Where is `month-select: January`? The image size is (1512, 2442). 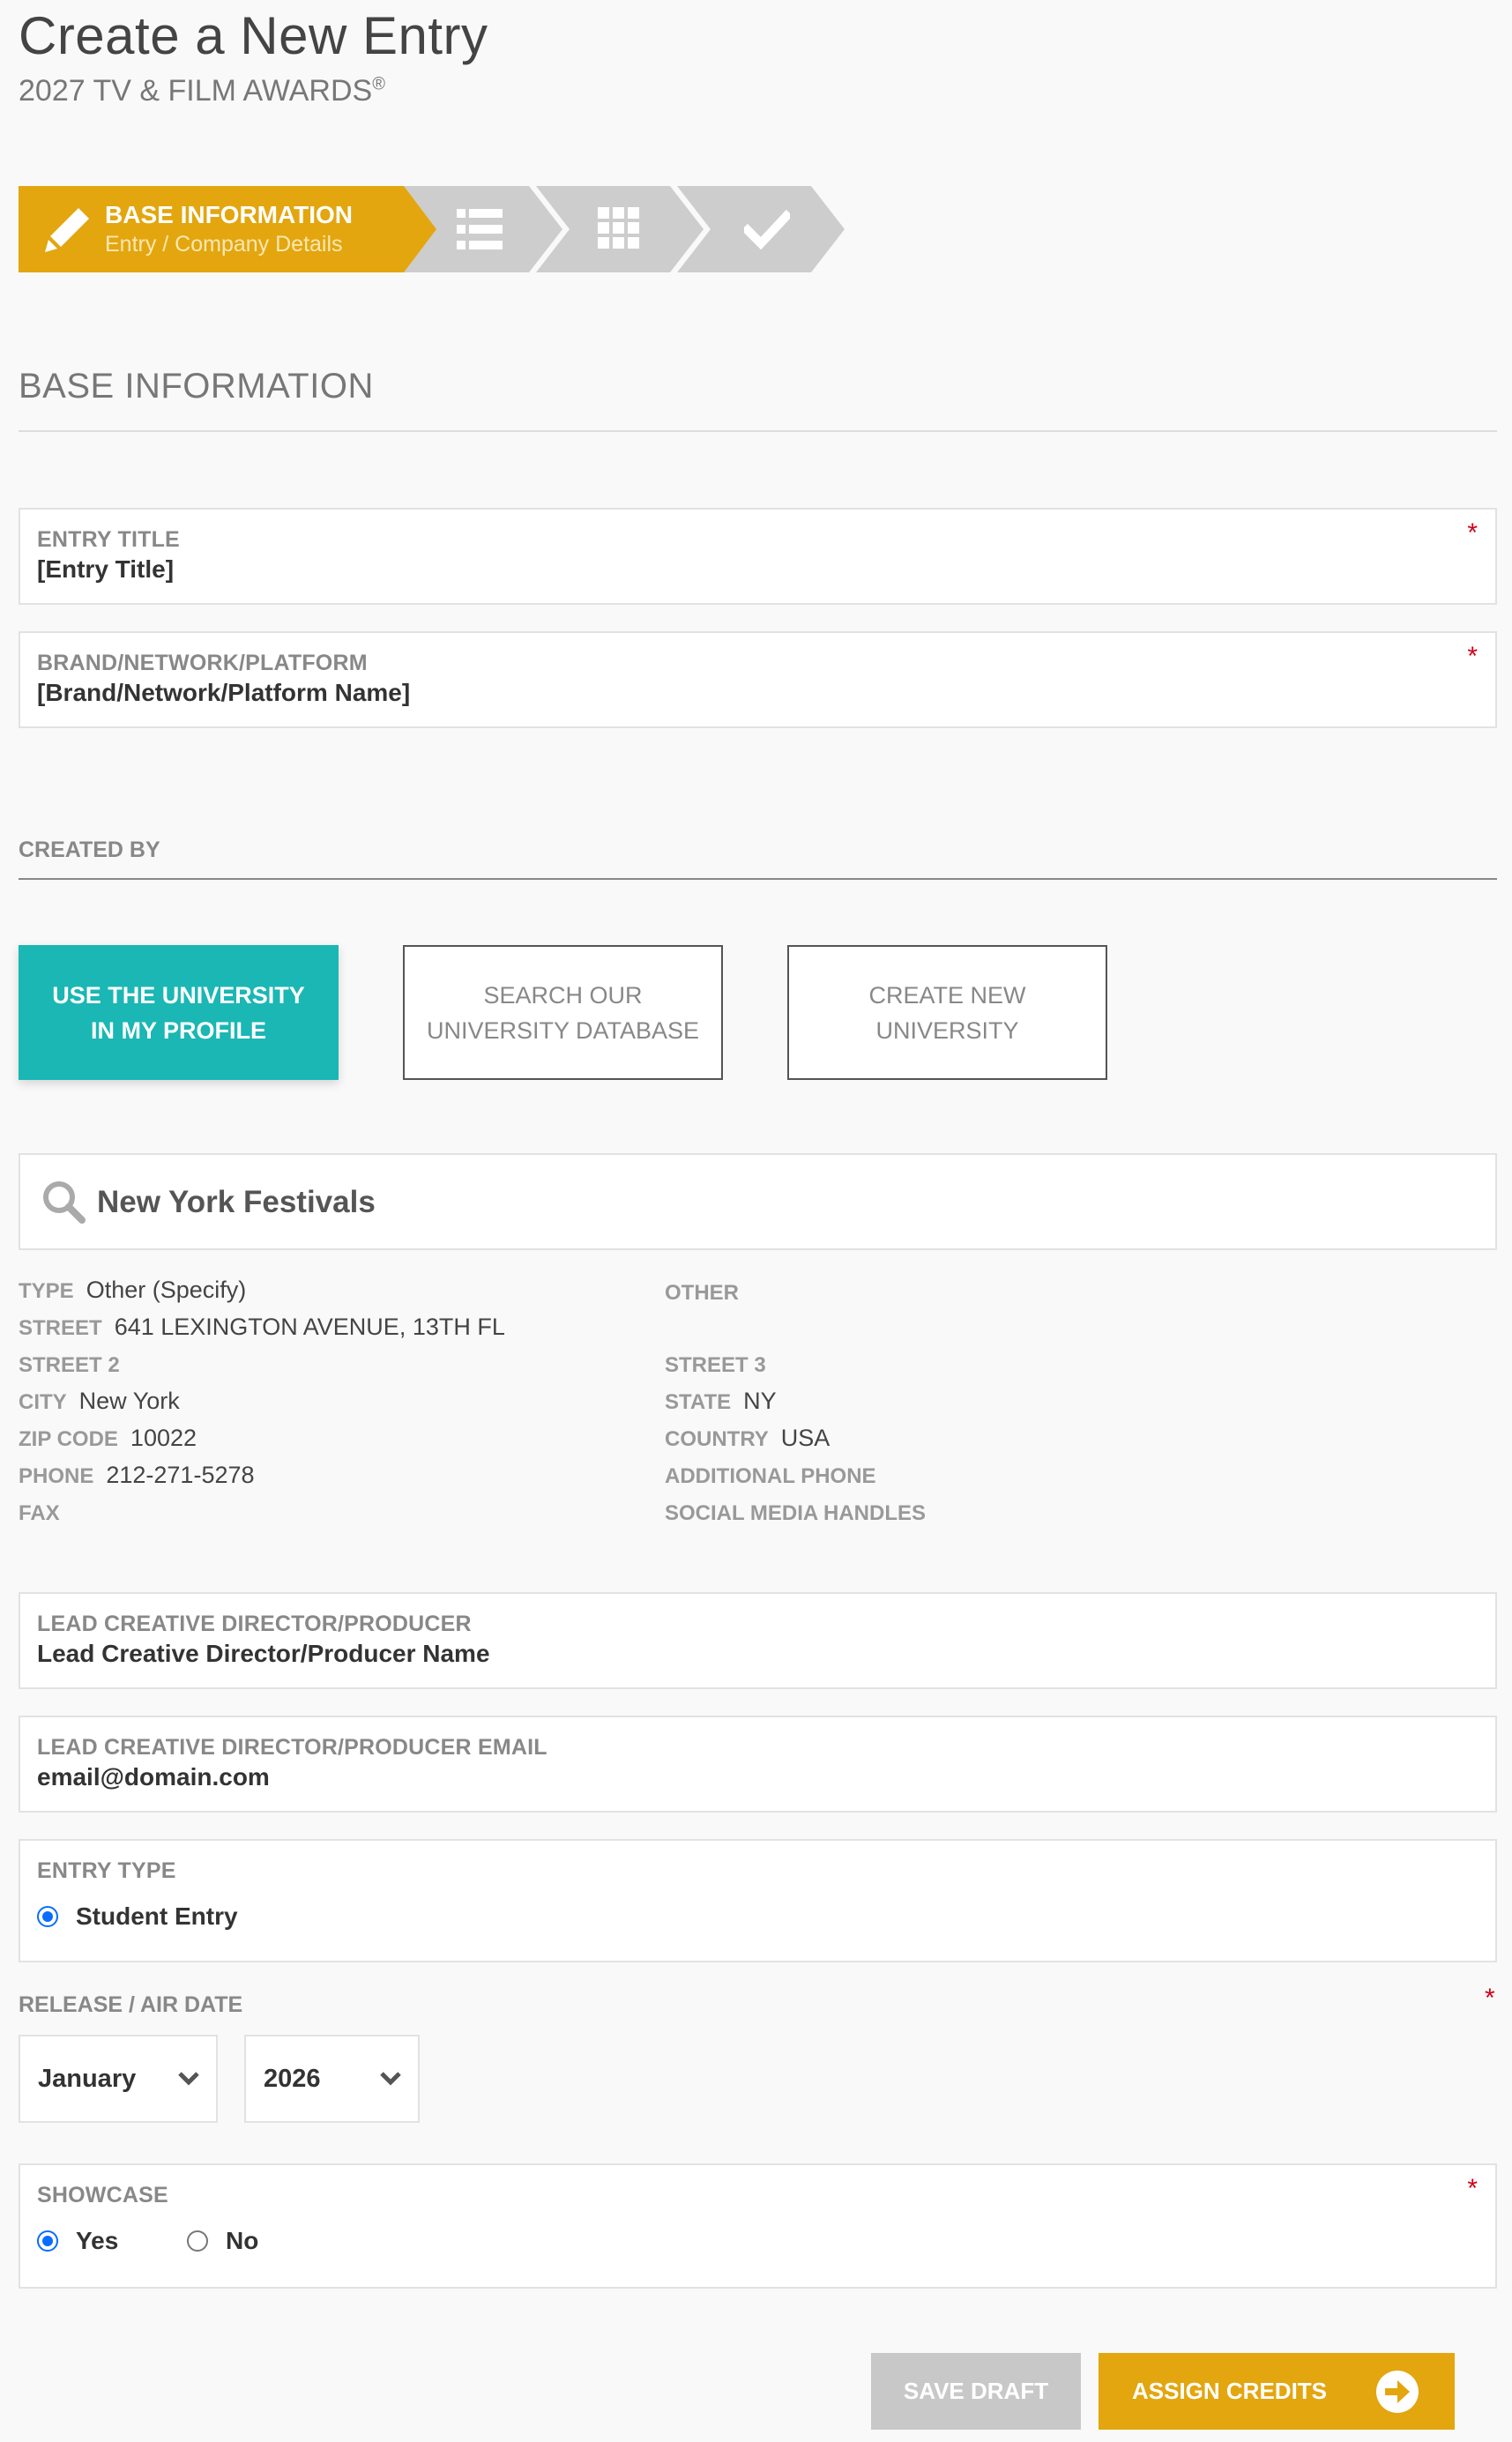
month-select: January is located at coordinates (119, 2079).